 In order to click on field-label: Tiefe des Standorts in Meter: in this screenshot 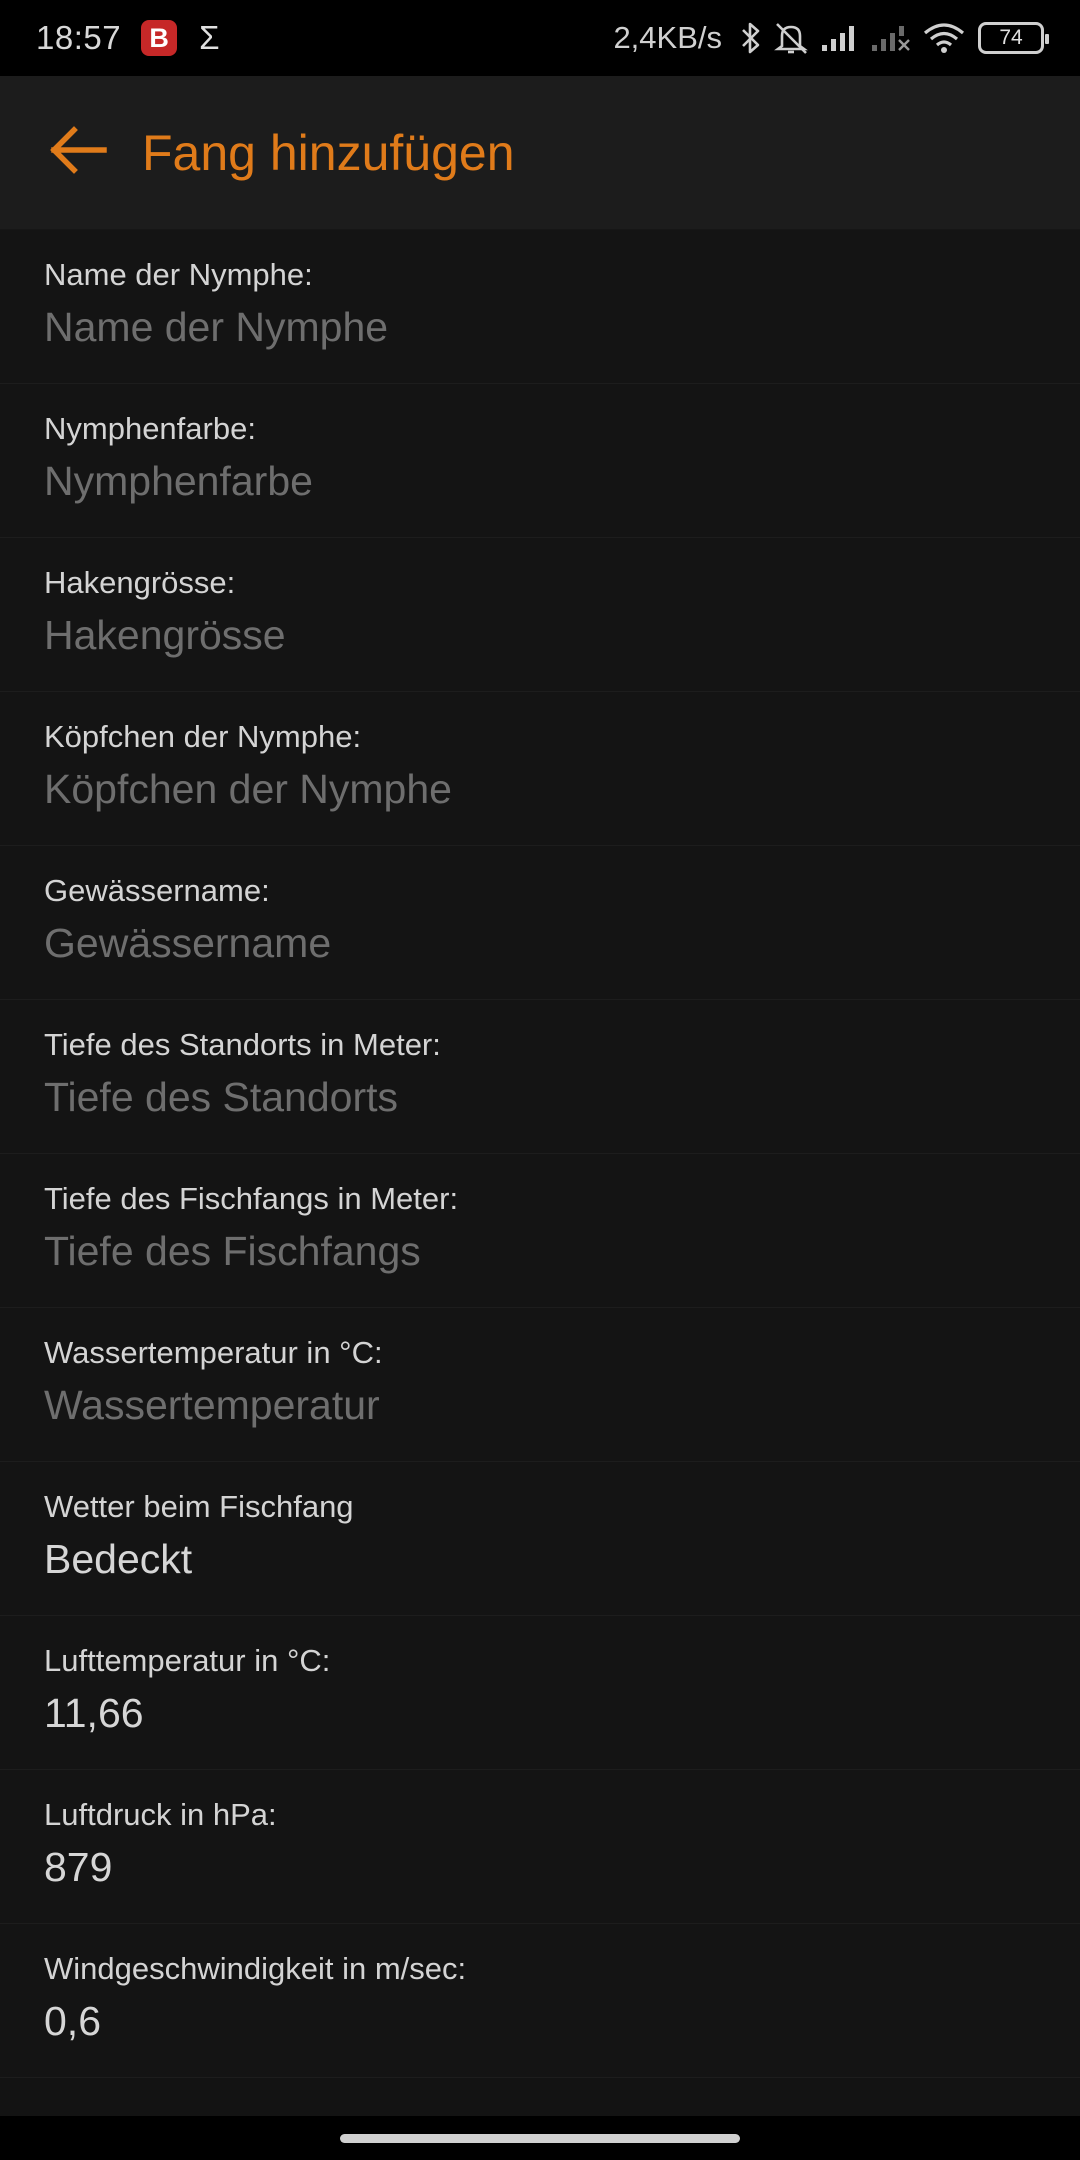, I will do `click(242, 1044)`.